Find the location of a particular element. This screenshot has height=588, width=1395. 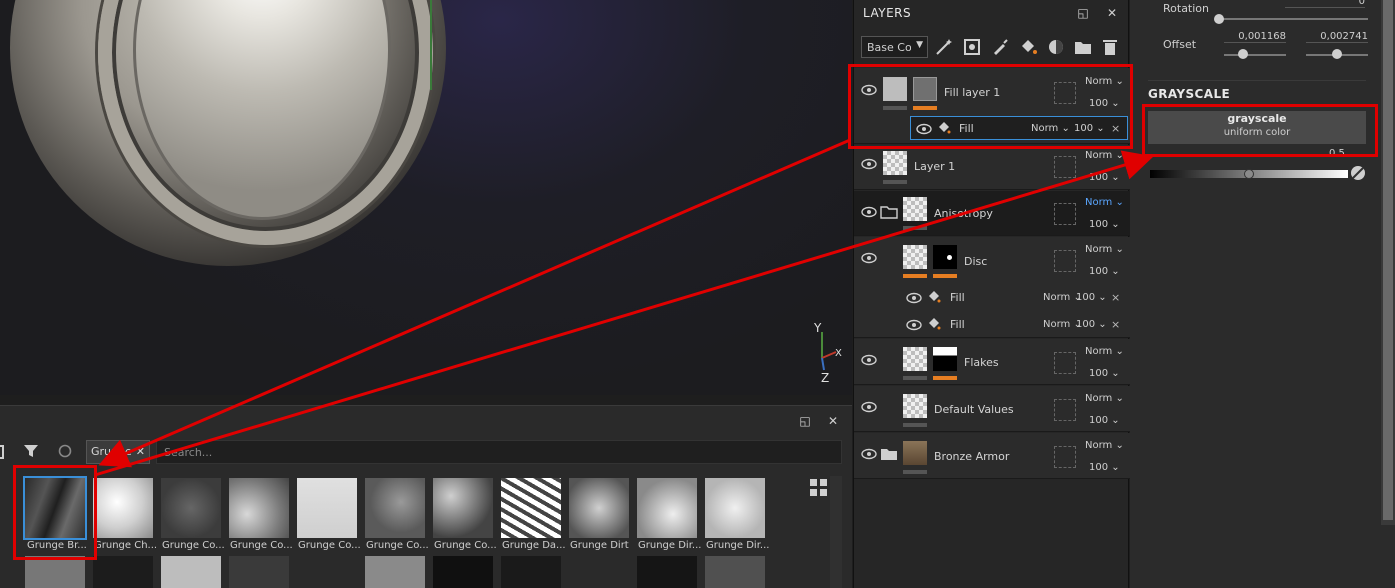

filter-tag: Grunge ✕ is located at coordinates (118, 452).